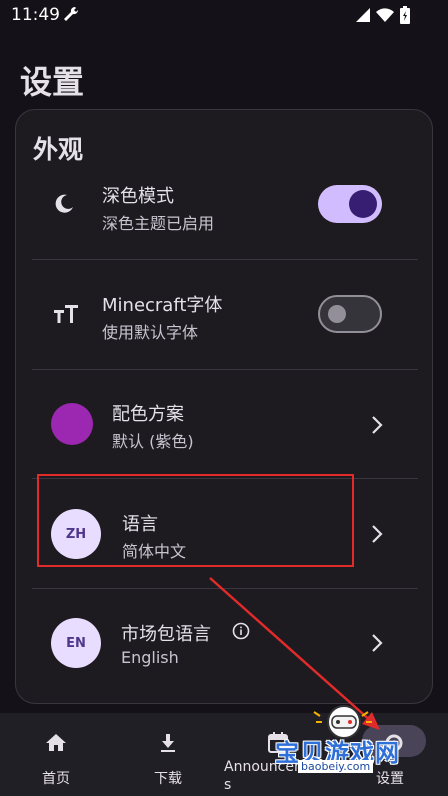 The image size is (448, 796). What do you see at coordinates (195, 520) in the screenshot?
I see `annotation-highlight-box` at bounding box center [195, 520].